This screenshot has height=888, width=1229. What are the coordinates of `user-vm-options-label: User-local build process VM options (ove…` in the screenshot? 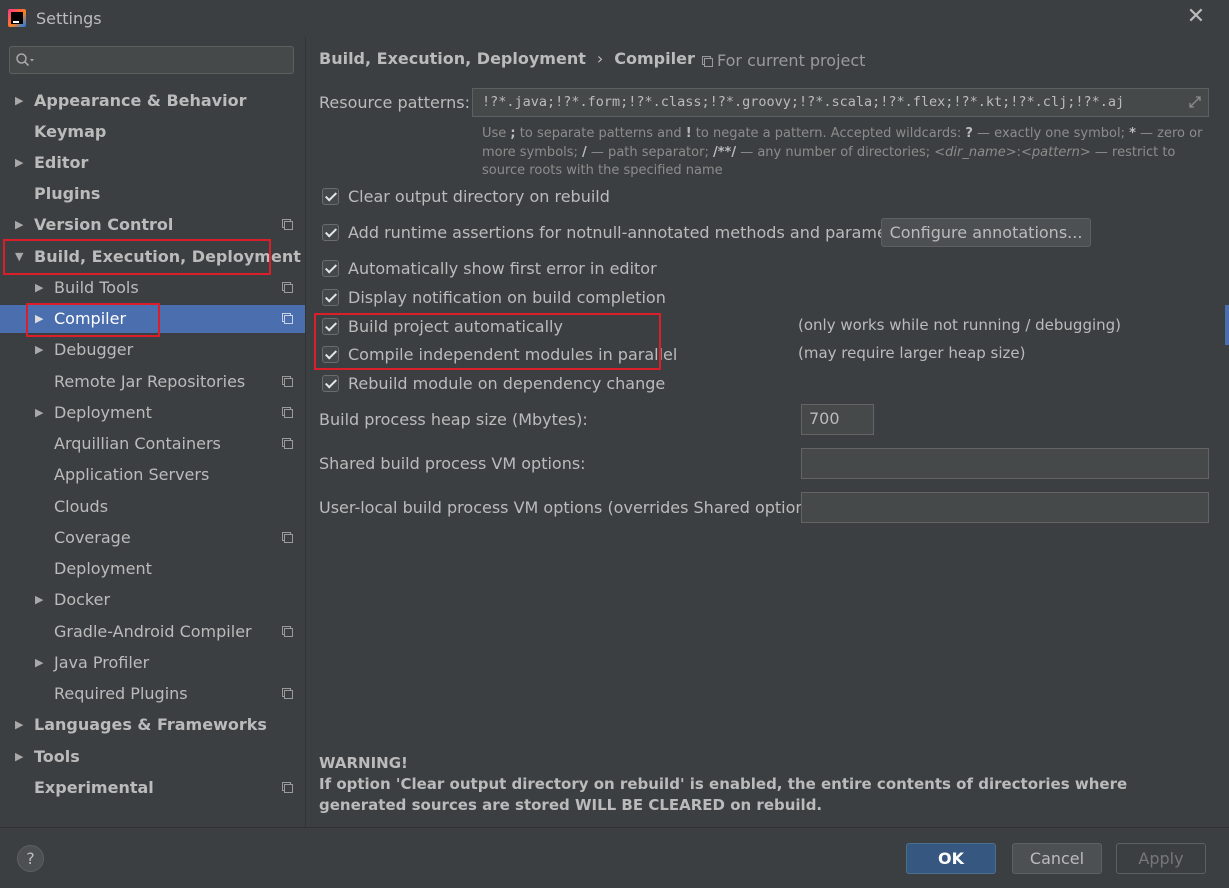 It's located at (572, 507).